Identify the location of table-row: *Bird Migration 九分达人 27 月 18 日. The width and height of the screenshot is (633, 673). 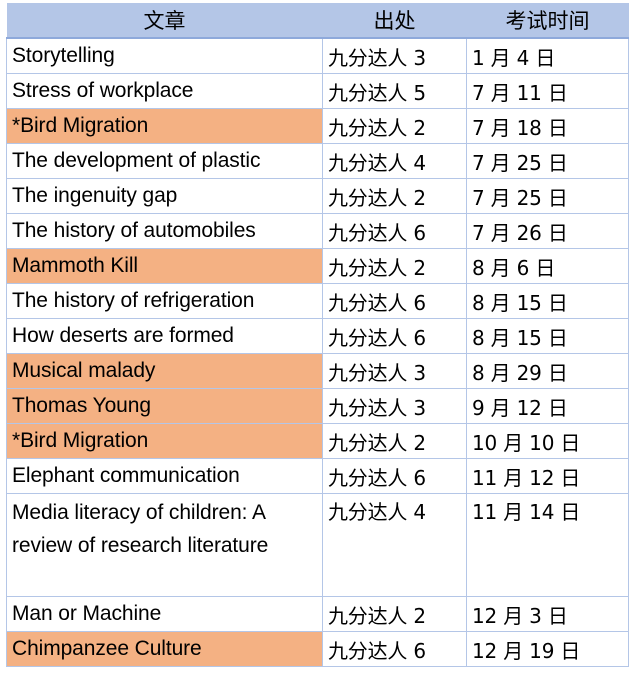
(317, 126).